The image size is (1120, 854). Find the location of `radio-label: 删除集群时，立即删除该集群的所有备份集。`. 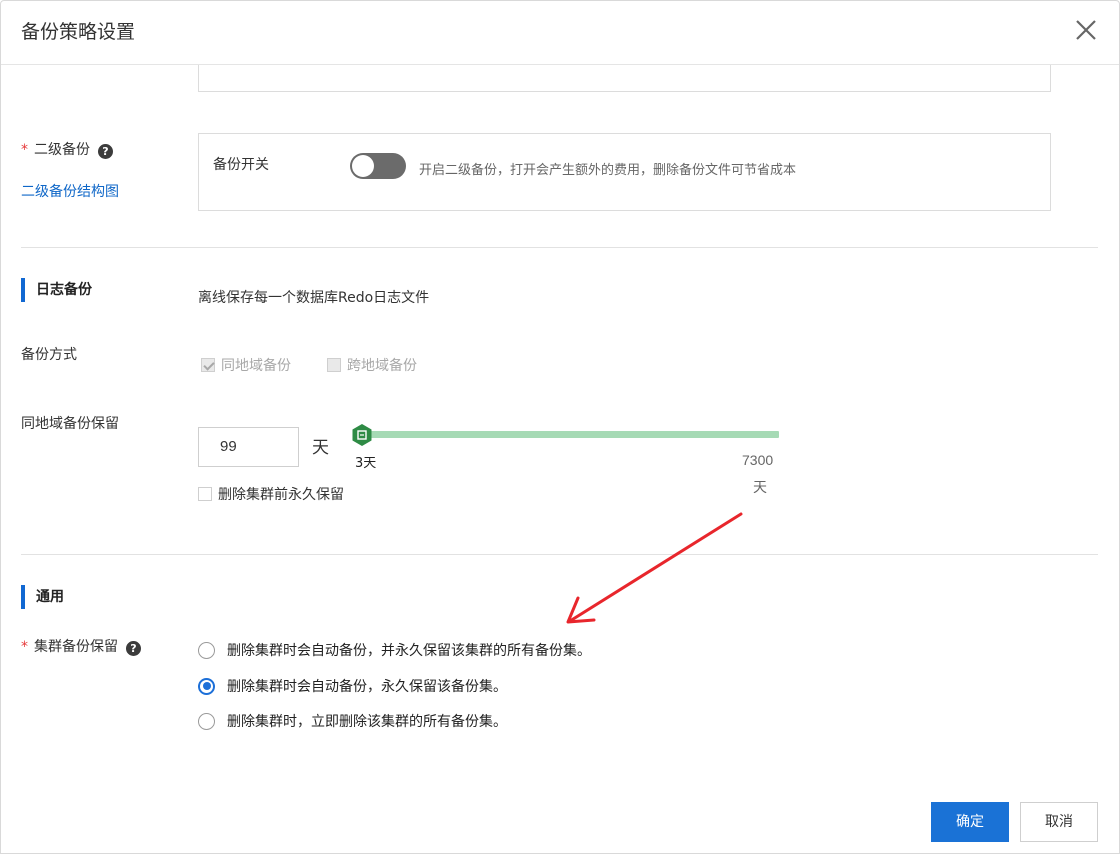

radio-label: 删除集群时，立即删除该集群的所有备份集。 is located at coordinates (367, 722).